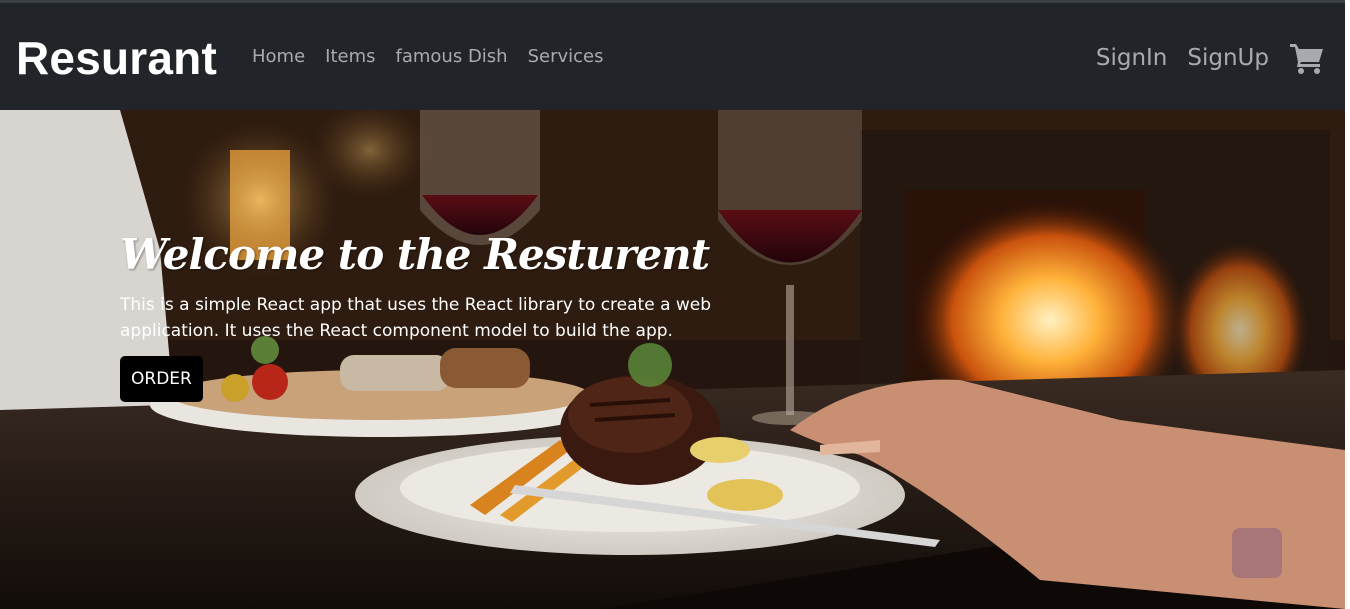  I want to click on nav-link-home: Home, so click(278, 57).